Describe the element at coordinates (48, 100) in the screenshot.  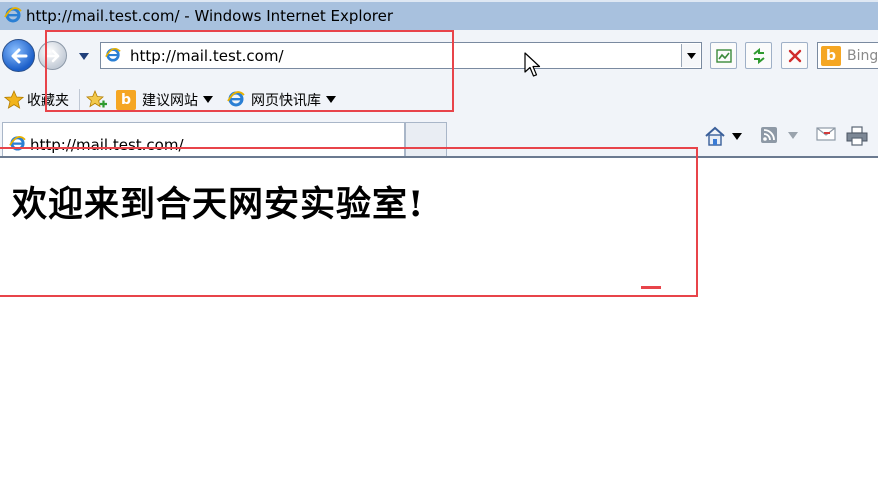
I see `favorites-label: 收藏夹` at that location.